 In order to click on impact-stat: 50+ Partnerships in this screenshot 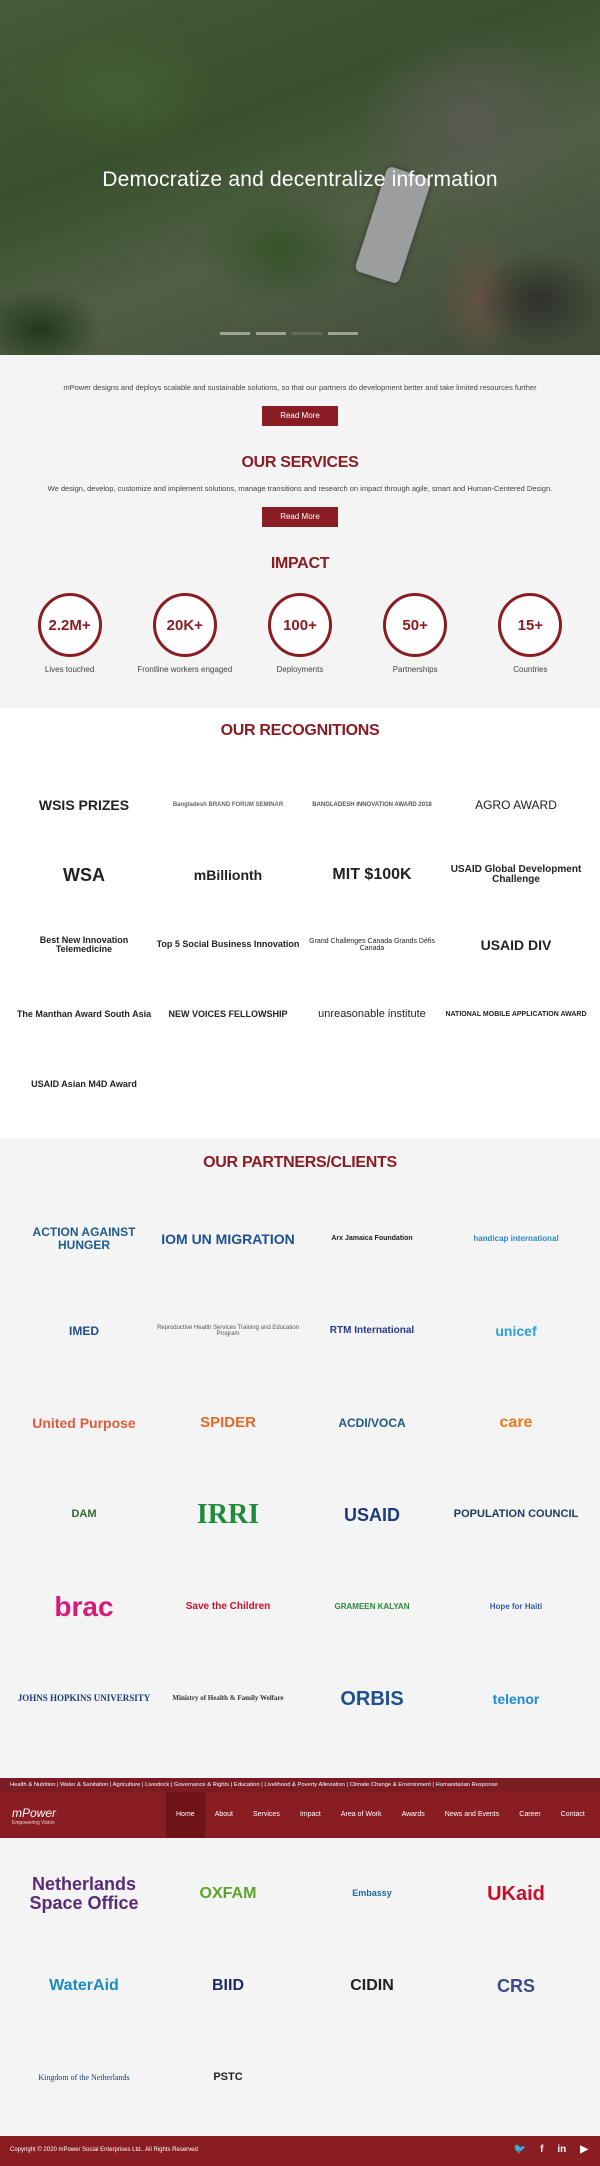, I will do `click(415, 633)`.